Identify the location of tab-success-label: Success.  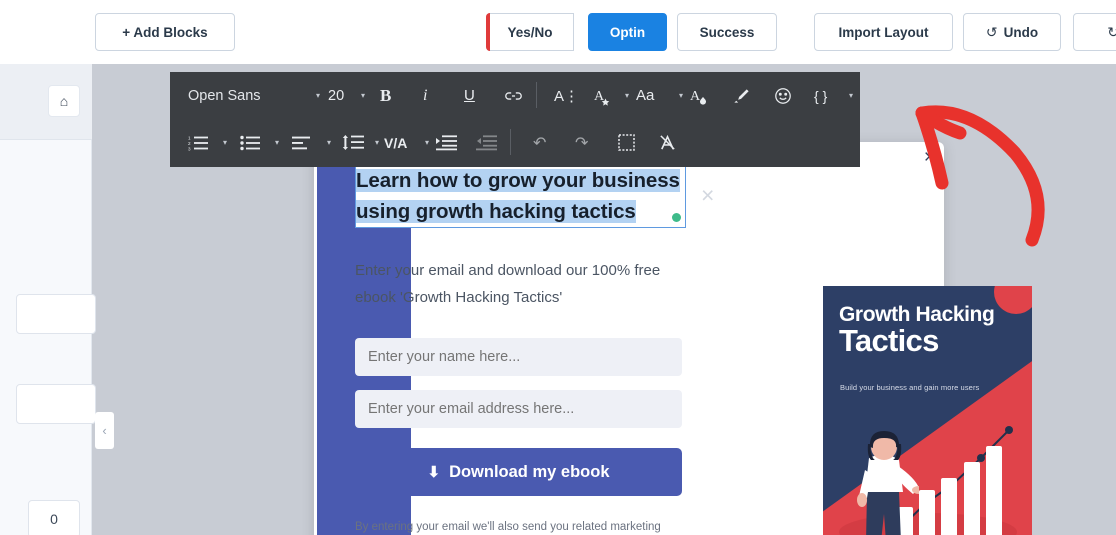
(727, 32).